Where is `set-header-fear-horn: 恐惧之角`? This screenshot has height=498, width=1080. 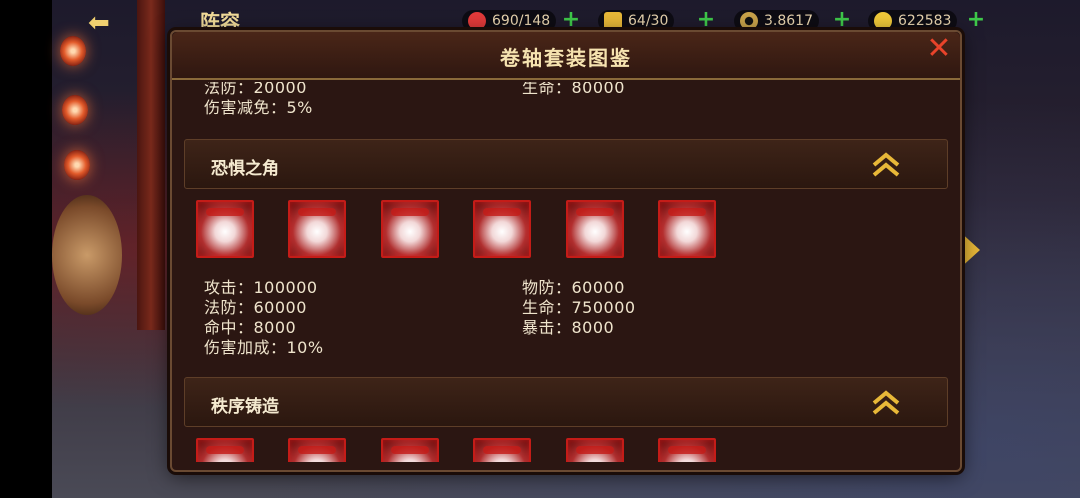
set-header-fear-horn: 恐惧之角 is located at coordinates (566, 164).